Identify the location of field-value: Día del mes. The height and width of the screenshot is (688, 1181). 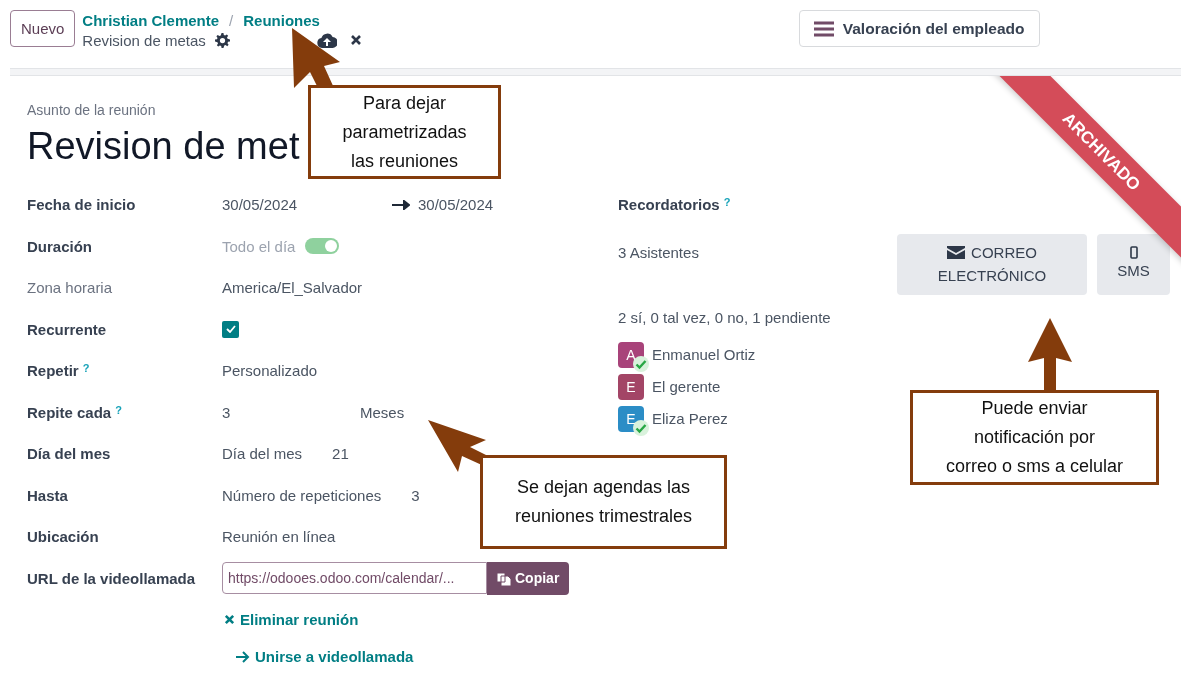
(262, 454).